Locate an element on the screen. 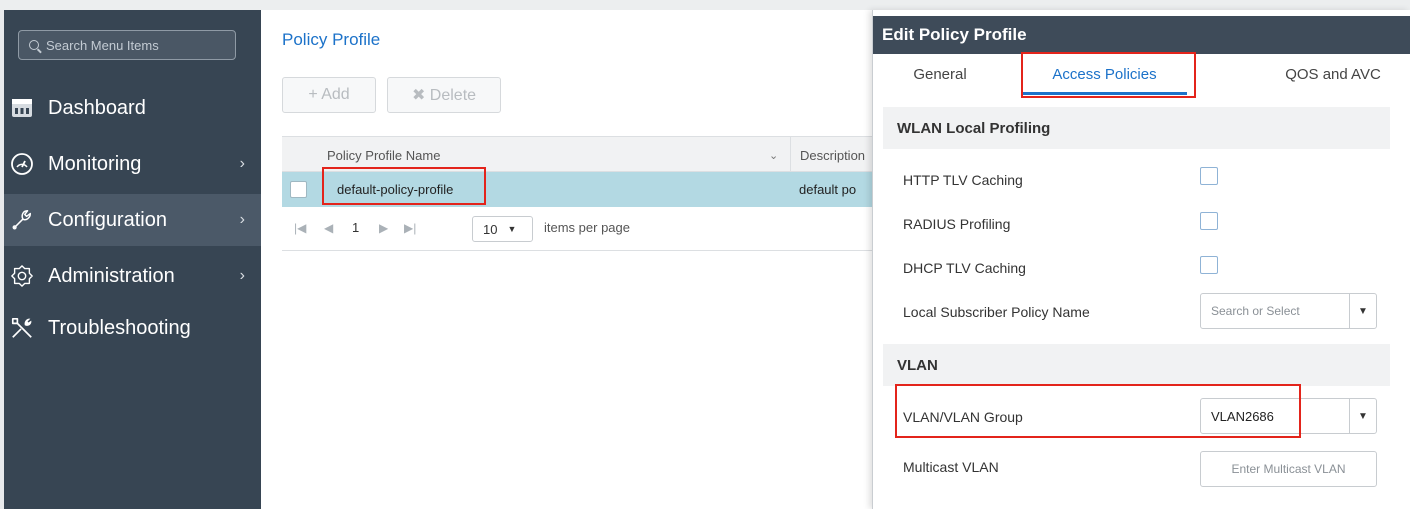 This screenshot has width=1410, height=509. multicast-vlan-label: Multicast VLAN is located at coordinates (951, 467).